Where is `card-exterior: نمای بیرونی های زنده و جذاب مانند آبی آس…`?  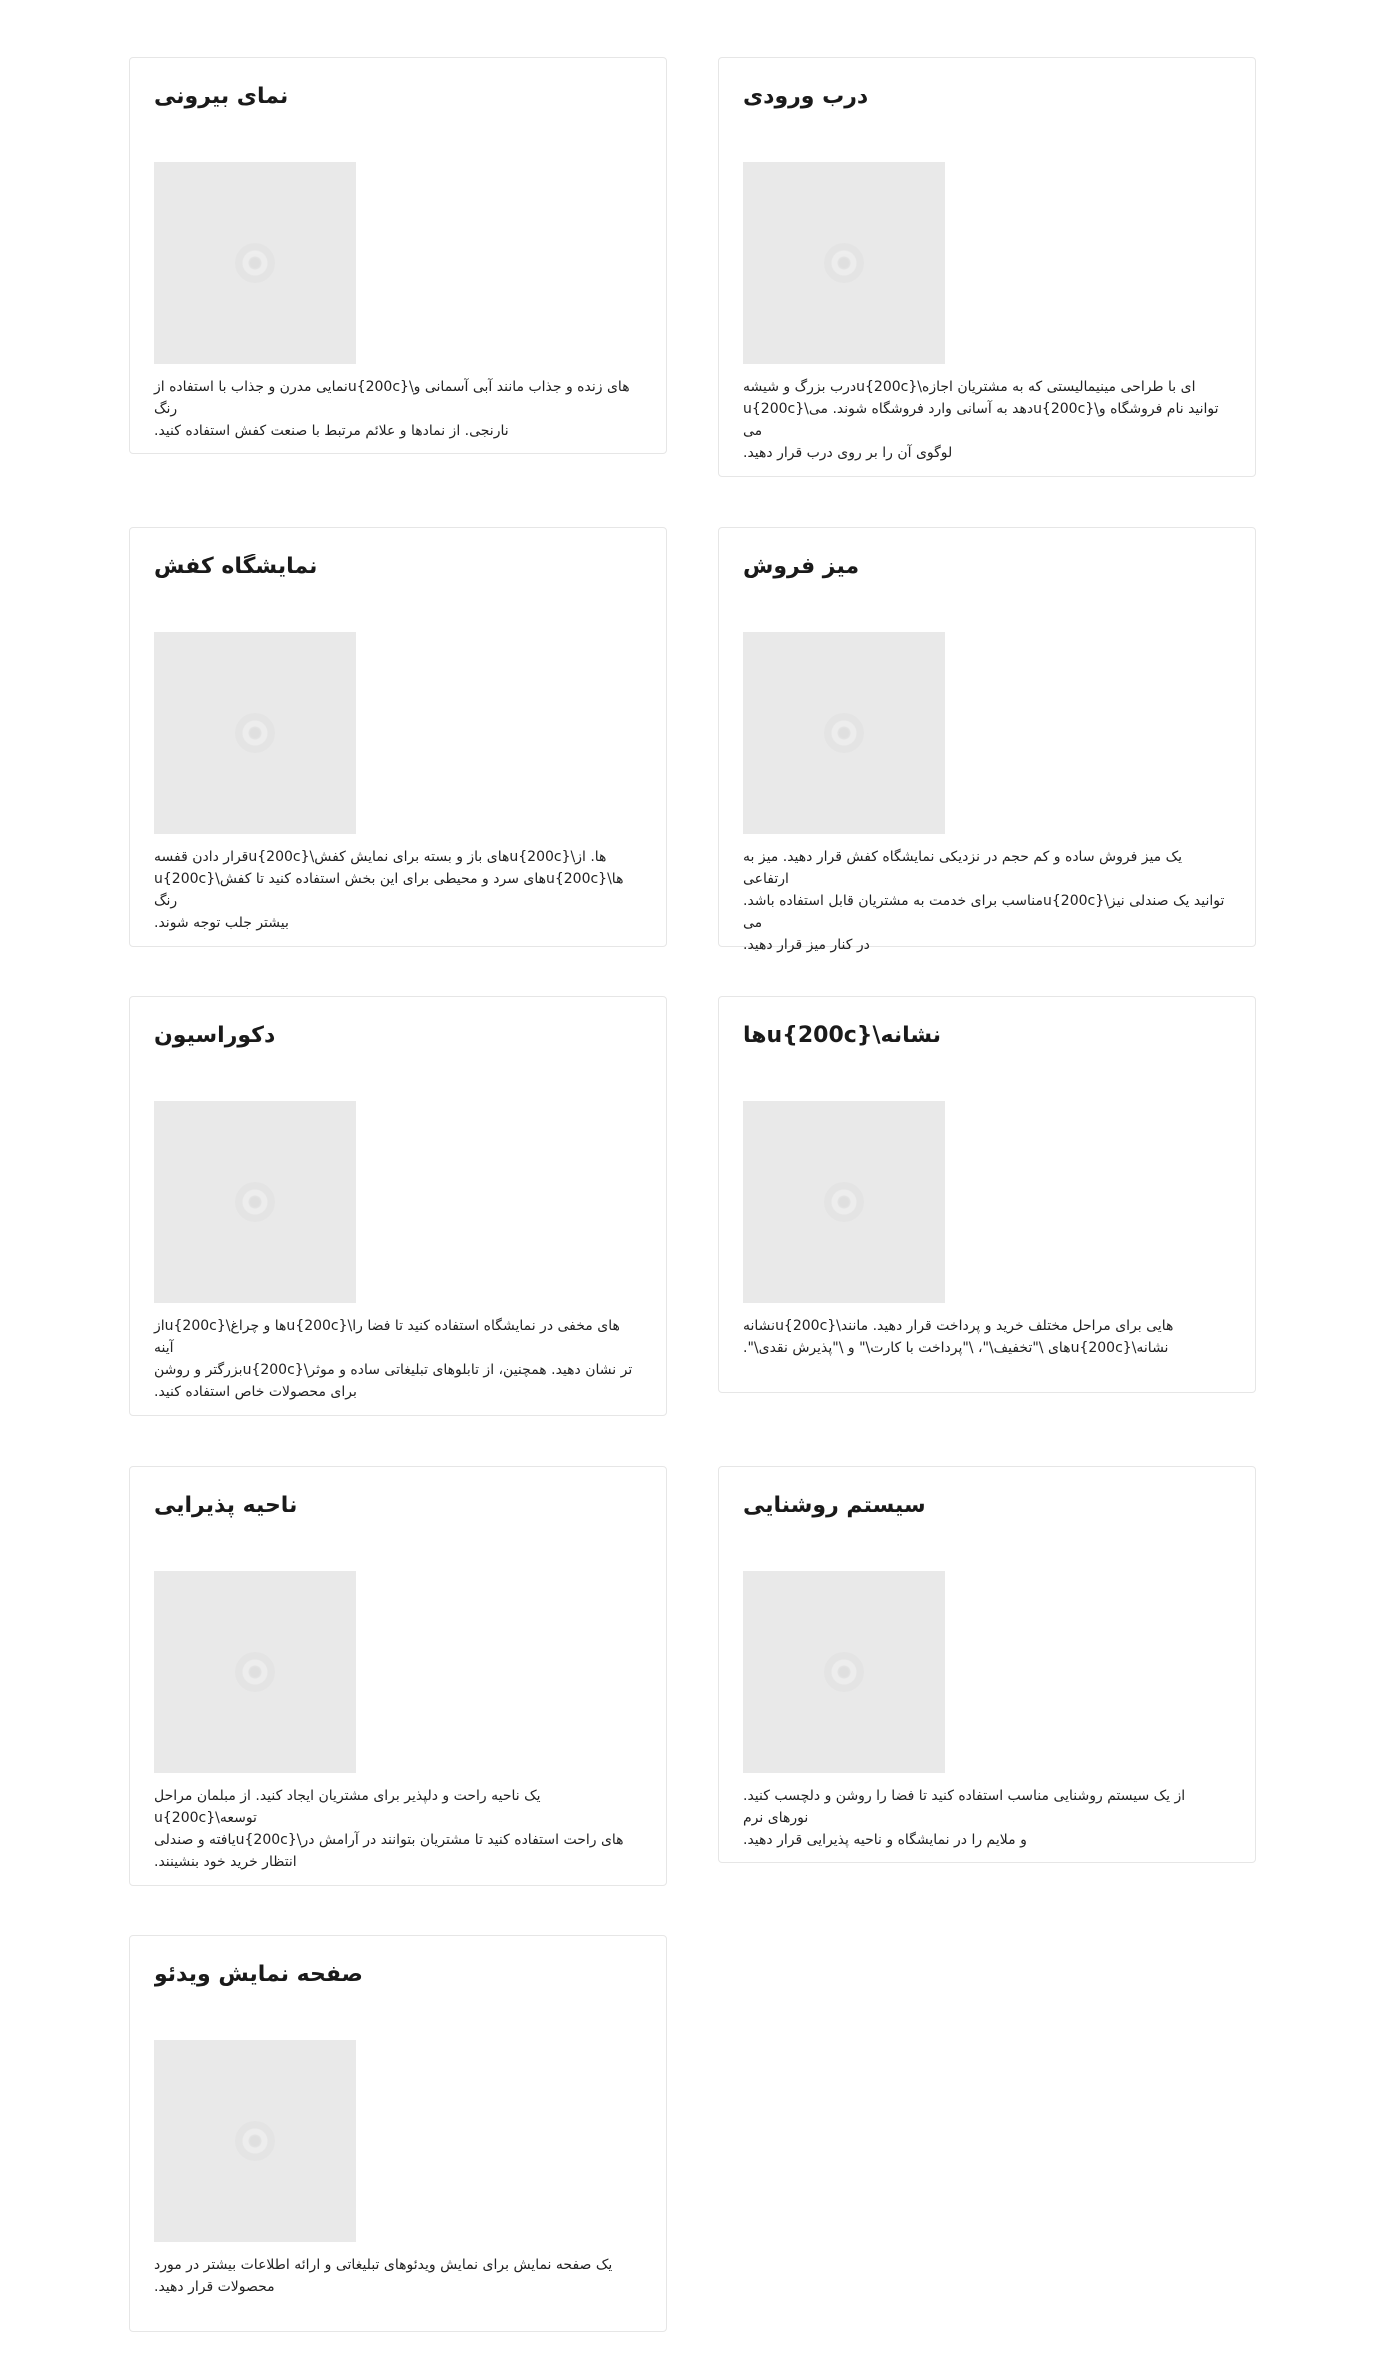 card-exterior: نمای بیرونی های زنده و جذاب مانند آبی آس… is located at coordinates (398, 255).